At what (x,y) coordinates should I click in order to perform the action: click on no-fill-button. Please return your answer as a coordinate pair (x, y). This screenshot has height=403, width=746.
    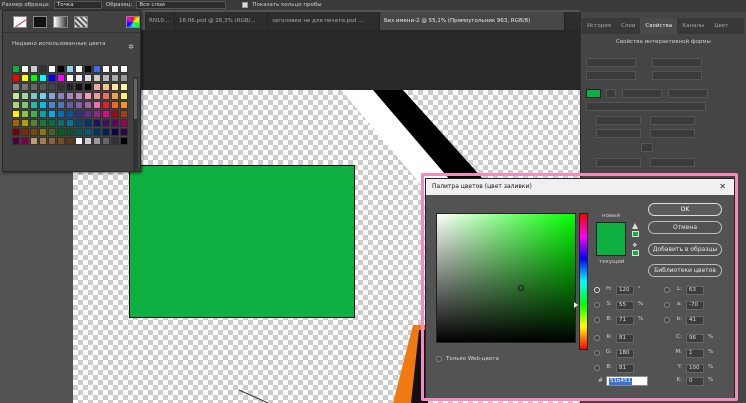
    Looking at the image, I should click on (20, 21).